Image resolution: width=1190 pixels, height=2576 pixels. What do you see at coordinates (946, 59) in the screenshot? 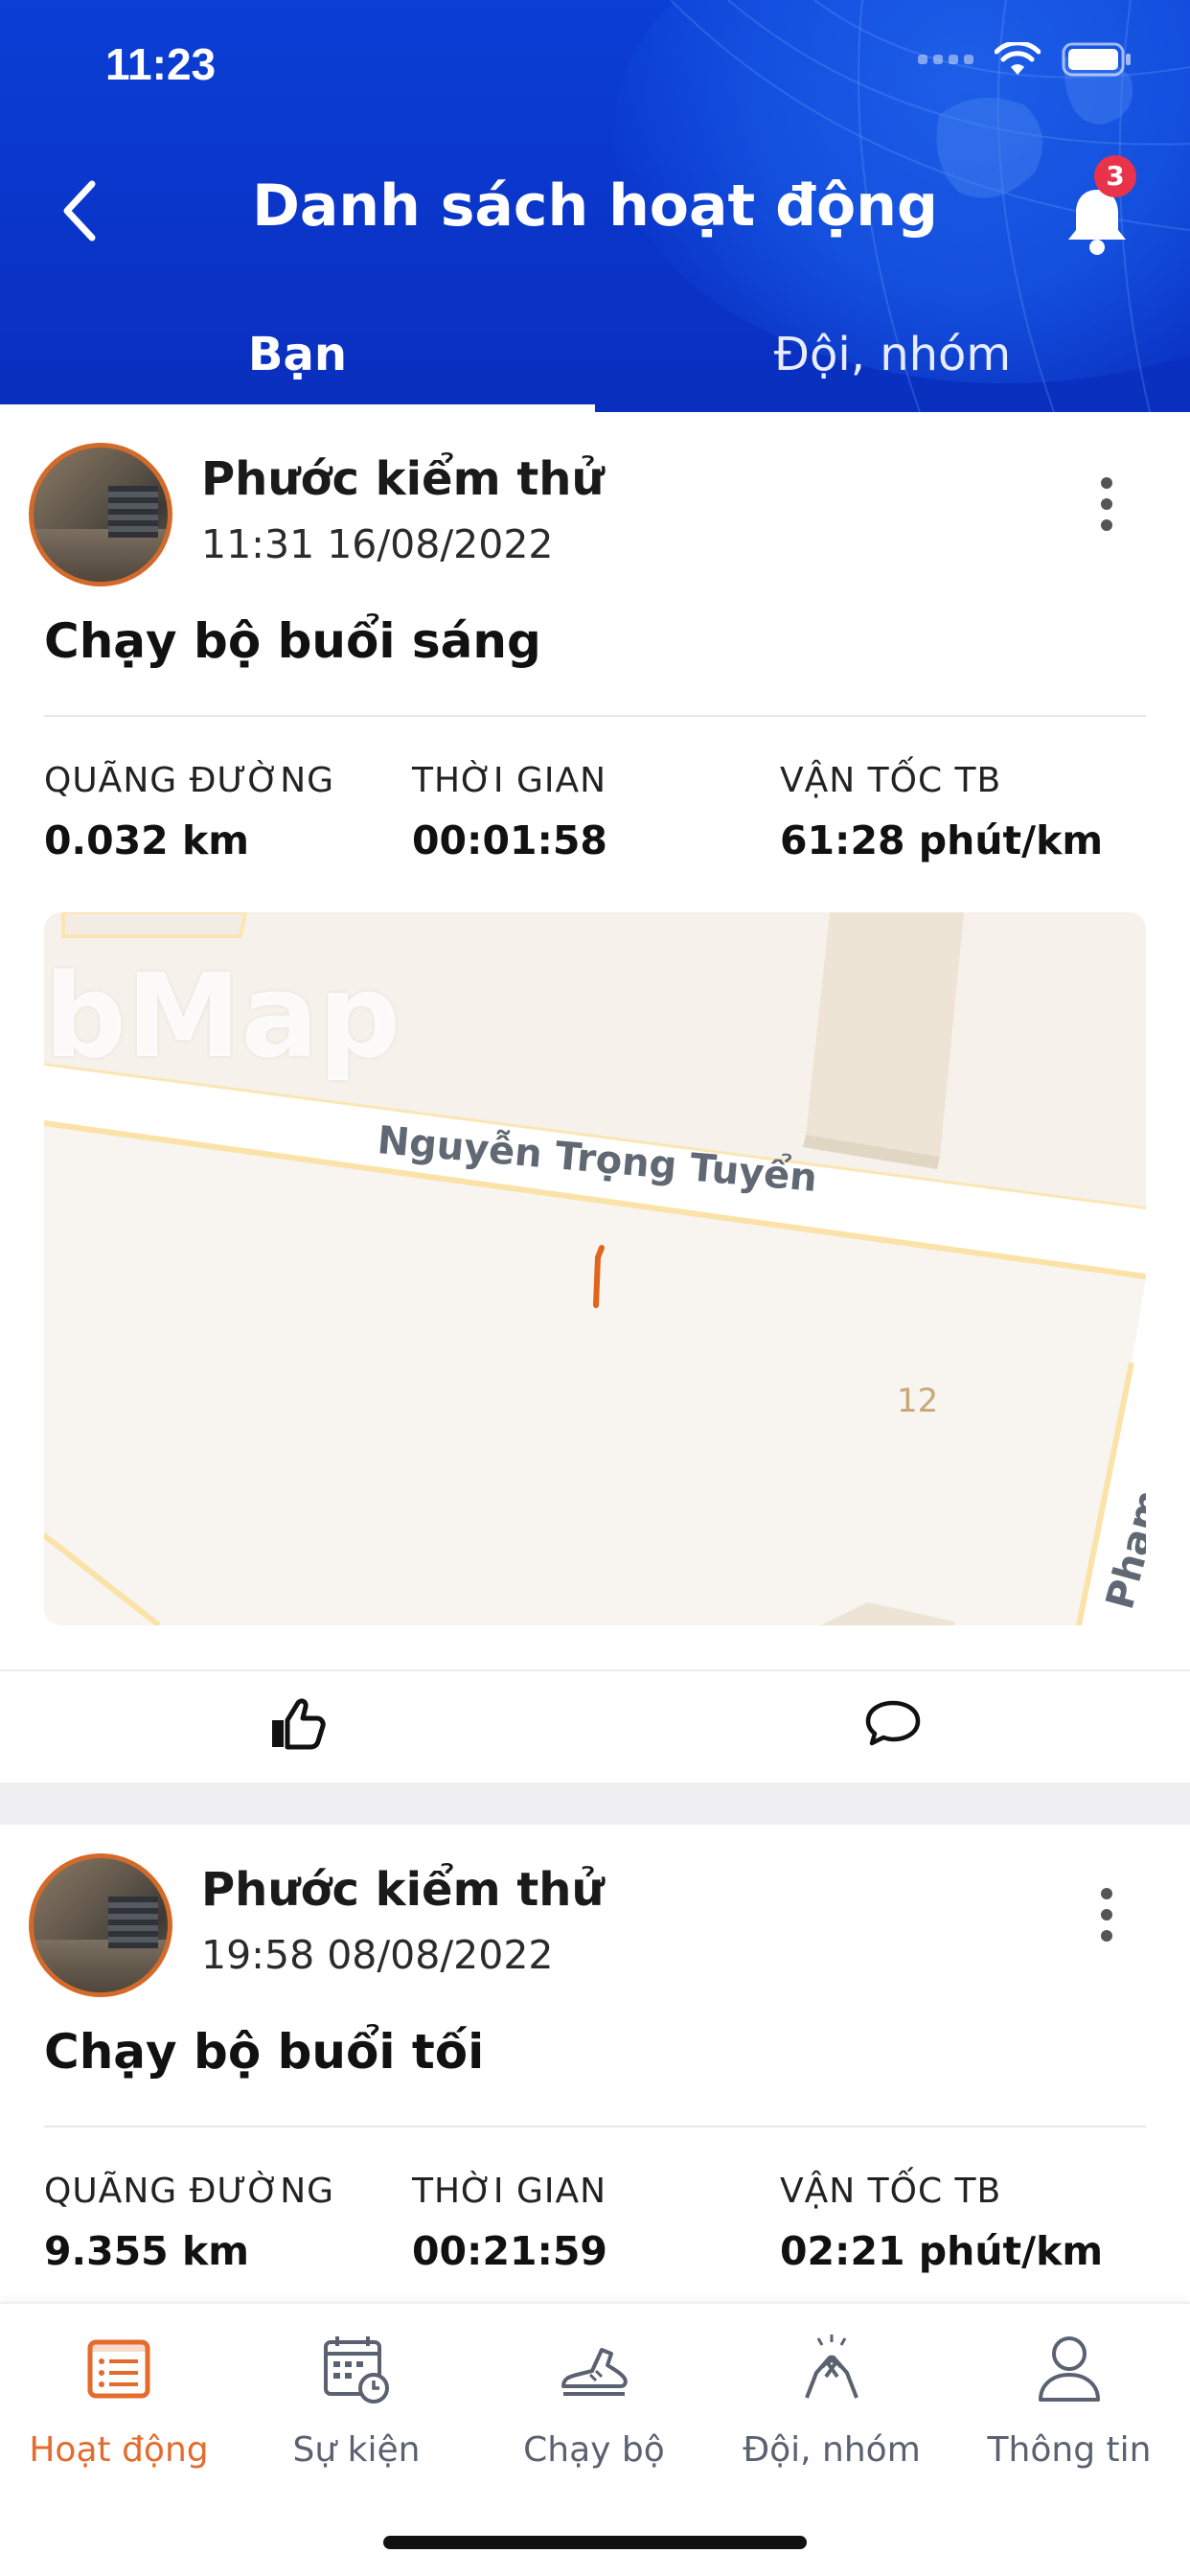
I see `cellular-signal-icon` at bounding box center [946, 59].